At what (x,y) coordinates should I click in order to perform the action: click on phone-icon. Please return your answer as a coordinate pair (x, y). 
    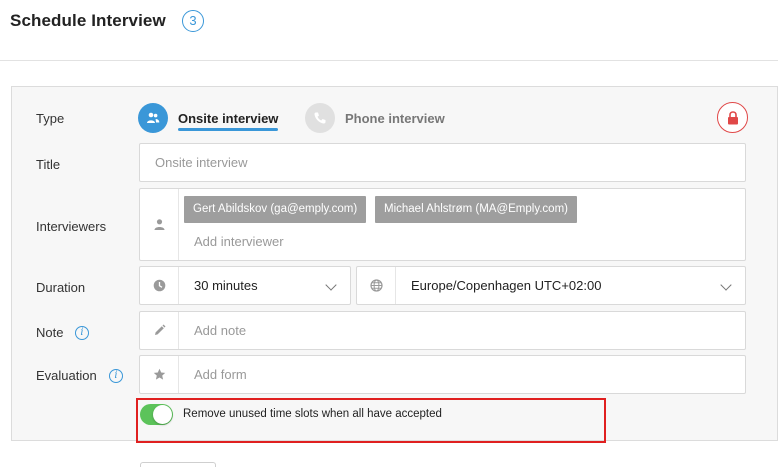
    Looking at the image, I should click on (320, 118).